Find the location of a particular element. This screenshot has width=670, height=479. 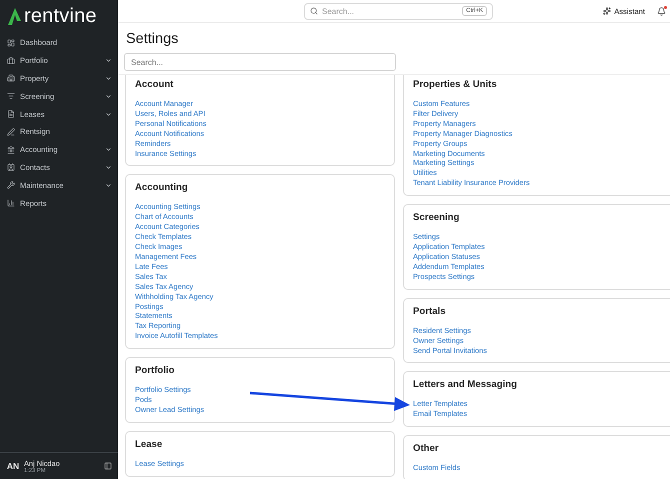

sparkles-icon is located at coordinates (607, 11).